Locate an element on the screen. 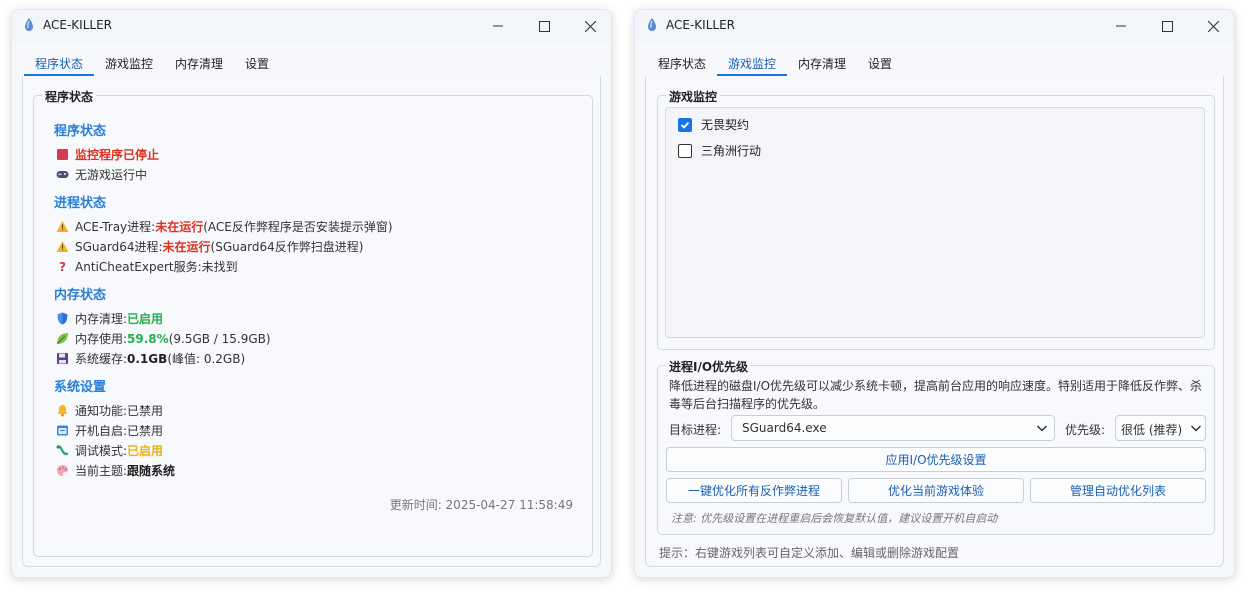 The image size is (1246, 591). game-item-valorant: 无畏契约 is located at coordinates (713, 124).